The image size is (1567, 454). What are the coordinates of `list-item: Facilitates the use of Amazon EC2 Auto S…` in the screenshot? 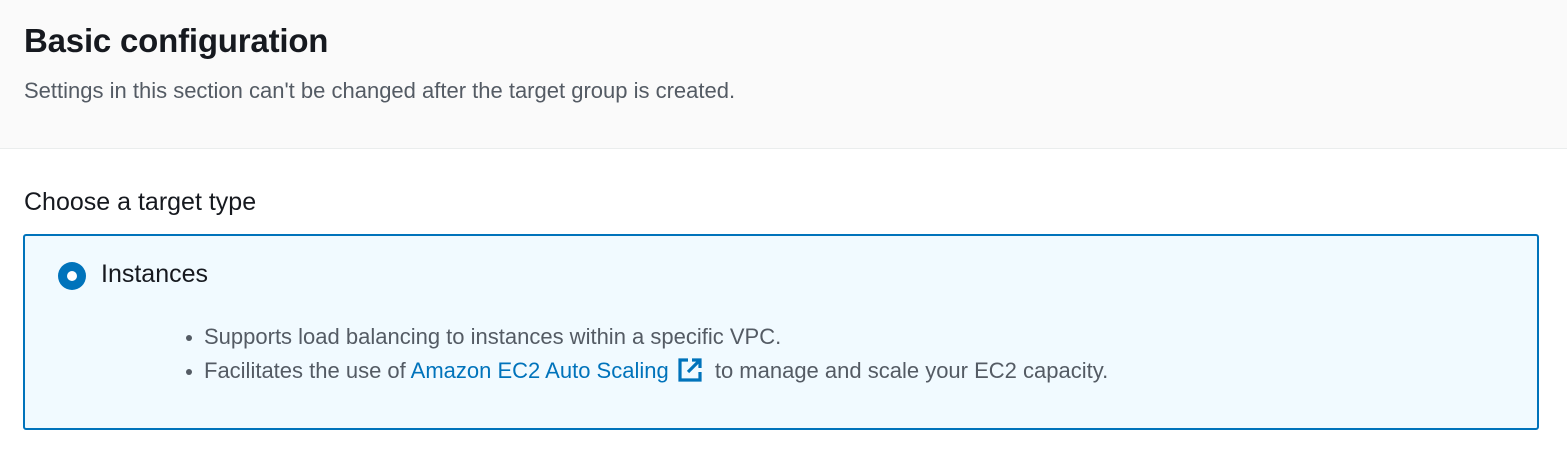 It's located at (645, 371).